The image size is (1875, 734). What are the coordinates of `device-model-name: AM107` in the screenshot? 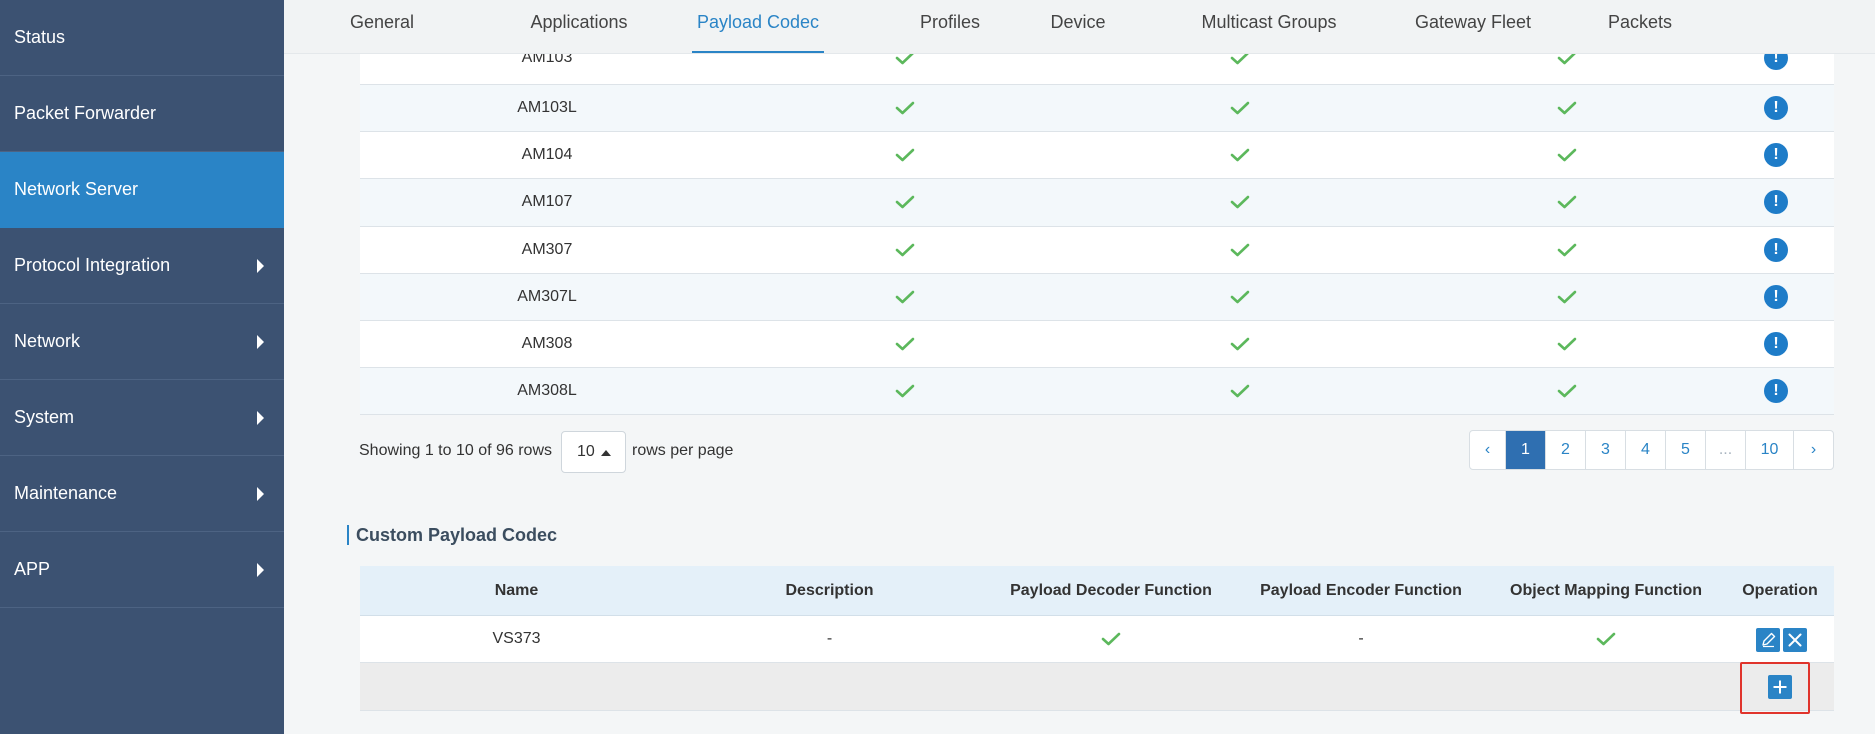 It's located at (547, 202).